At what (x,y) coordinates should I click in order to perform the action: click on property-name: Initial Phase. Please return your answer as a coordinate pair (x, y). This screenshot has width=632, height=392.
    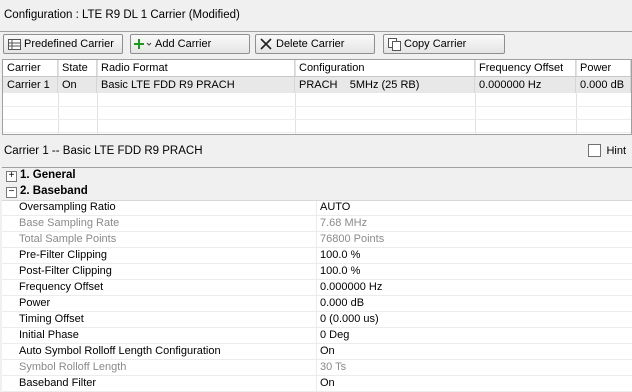
    Looking at the image, I should click on (49, 335).